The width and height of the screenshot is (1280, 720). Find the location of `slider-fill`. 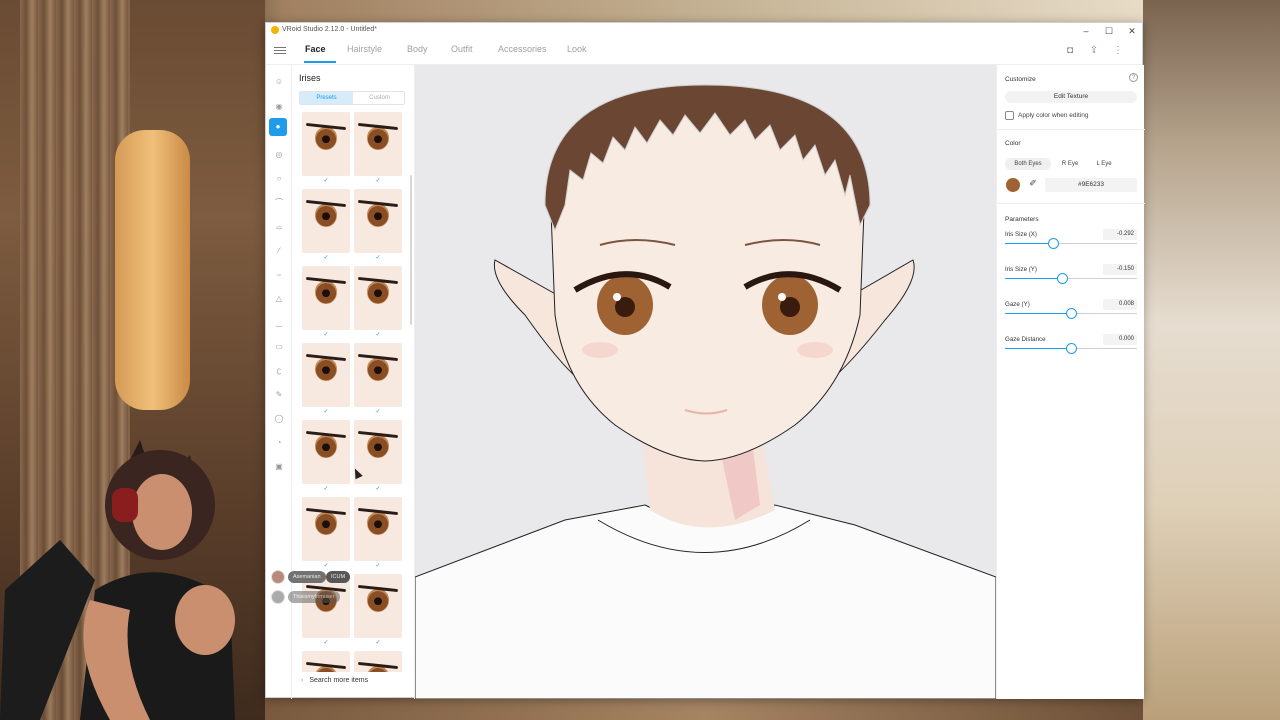

slider-fill is located at coordinates (1038, 313).